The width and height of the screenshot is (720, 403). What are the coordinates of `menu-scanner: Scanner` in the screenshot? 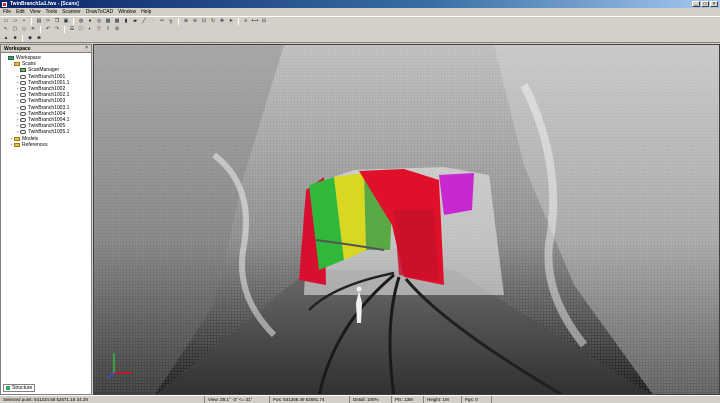 It's located at (71, 12).